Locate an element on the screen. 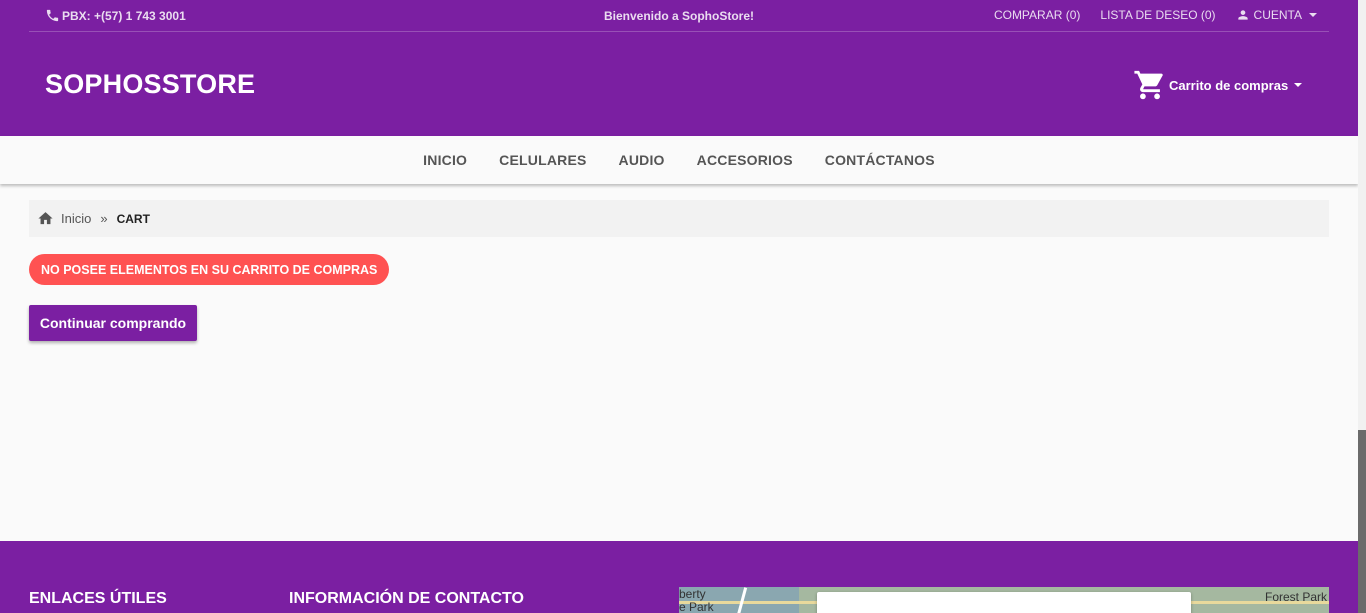 This screenshot has height=613, width=1366. nav-item-contactanos: CONTÁCTANOS is located at coordinates (880, 160).